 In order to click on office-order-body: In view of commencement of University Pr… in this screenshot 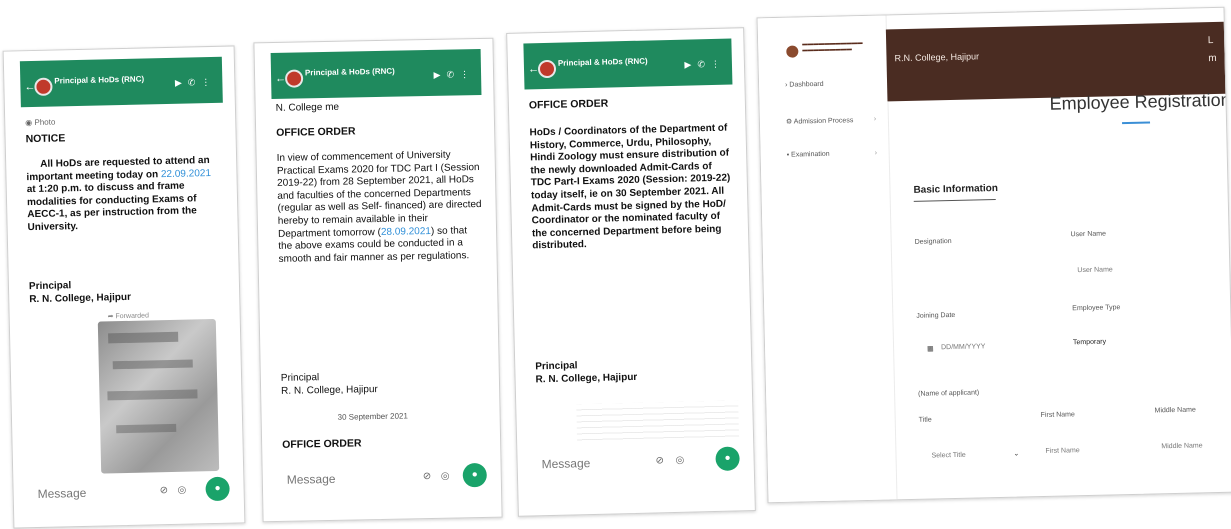, I will do `click(379, 207)`.